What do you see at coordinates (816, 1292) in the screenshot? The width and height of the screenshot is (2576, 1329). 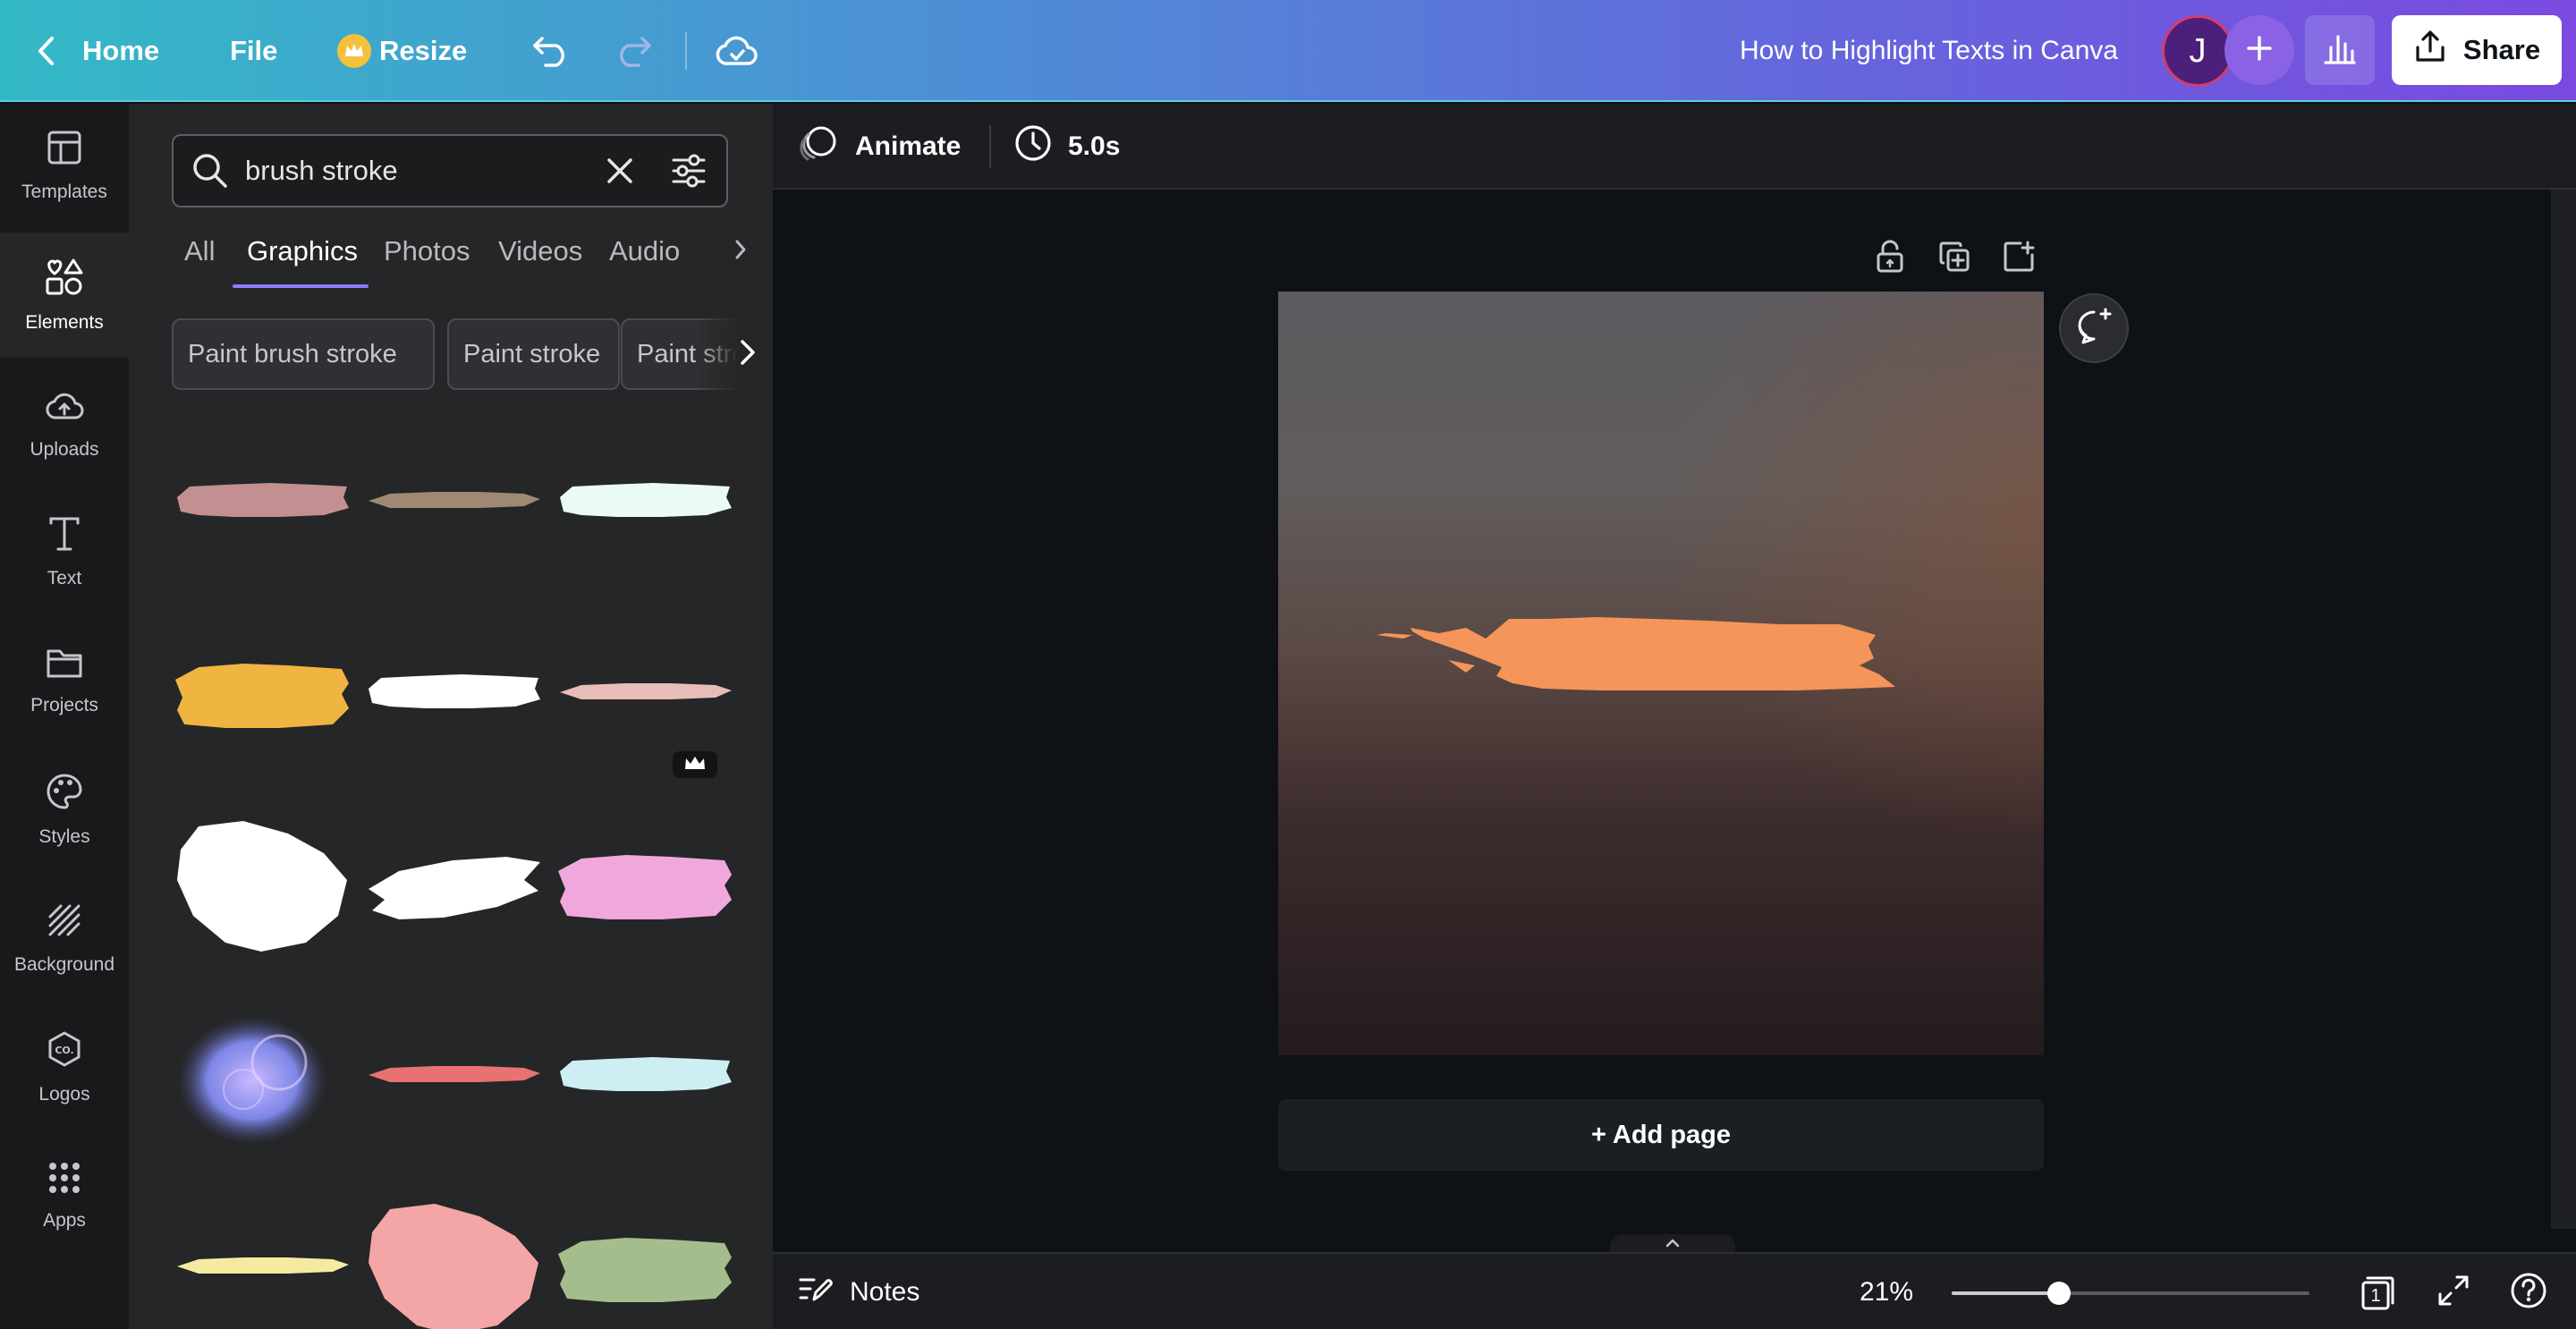 I see `notes-icon` at bounding box center [816, 1292].